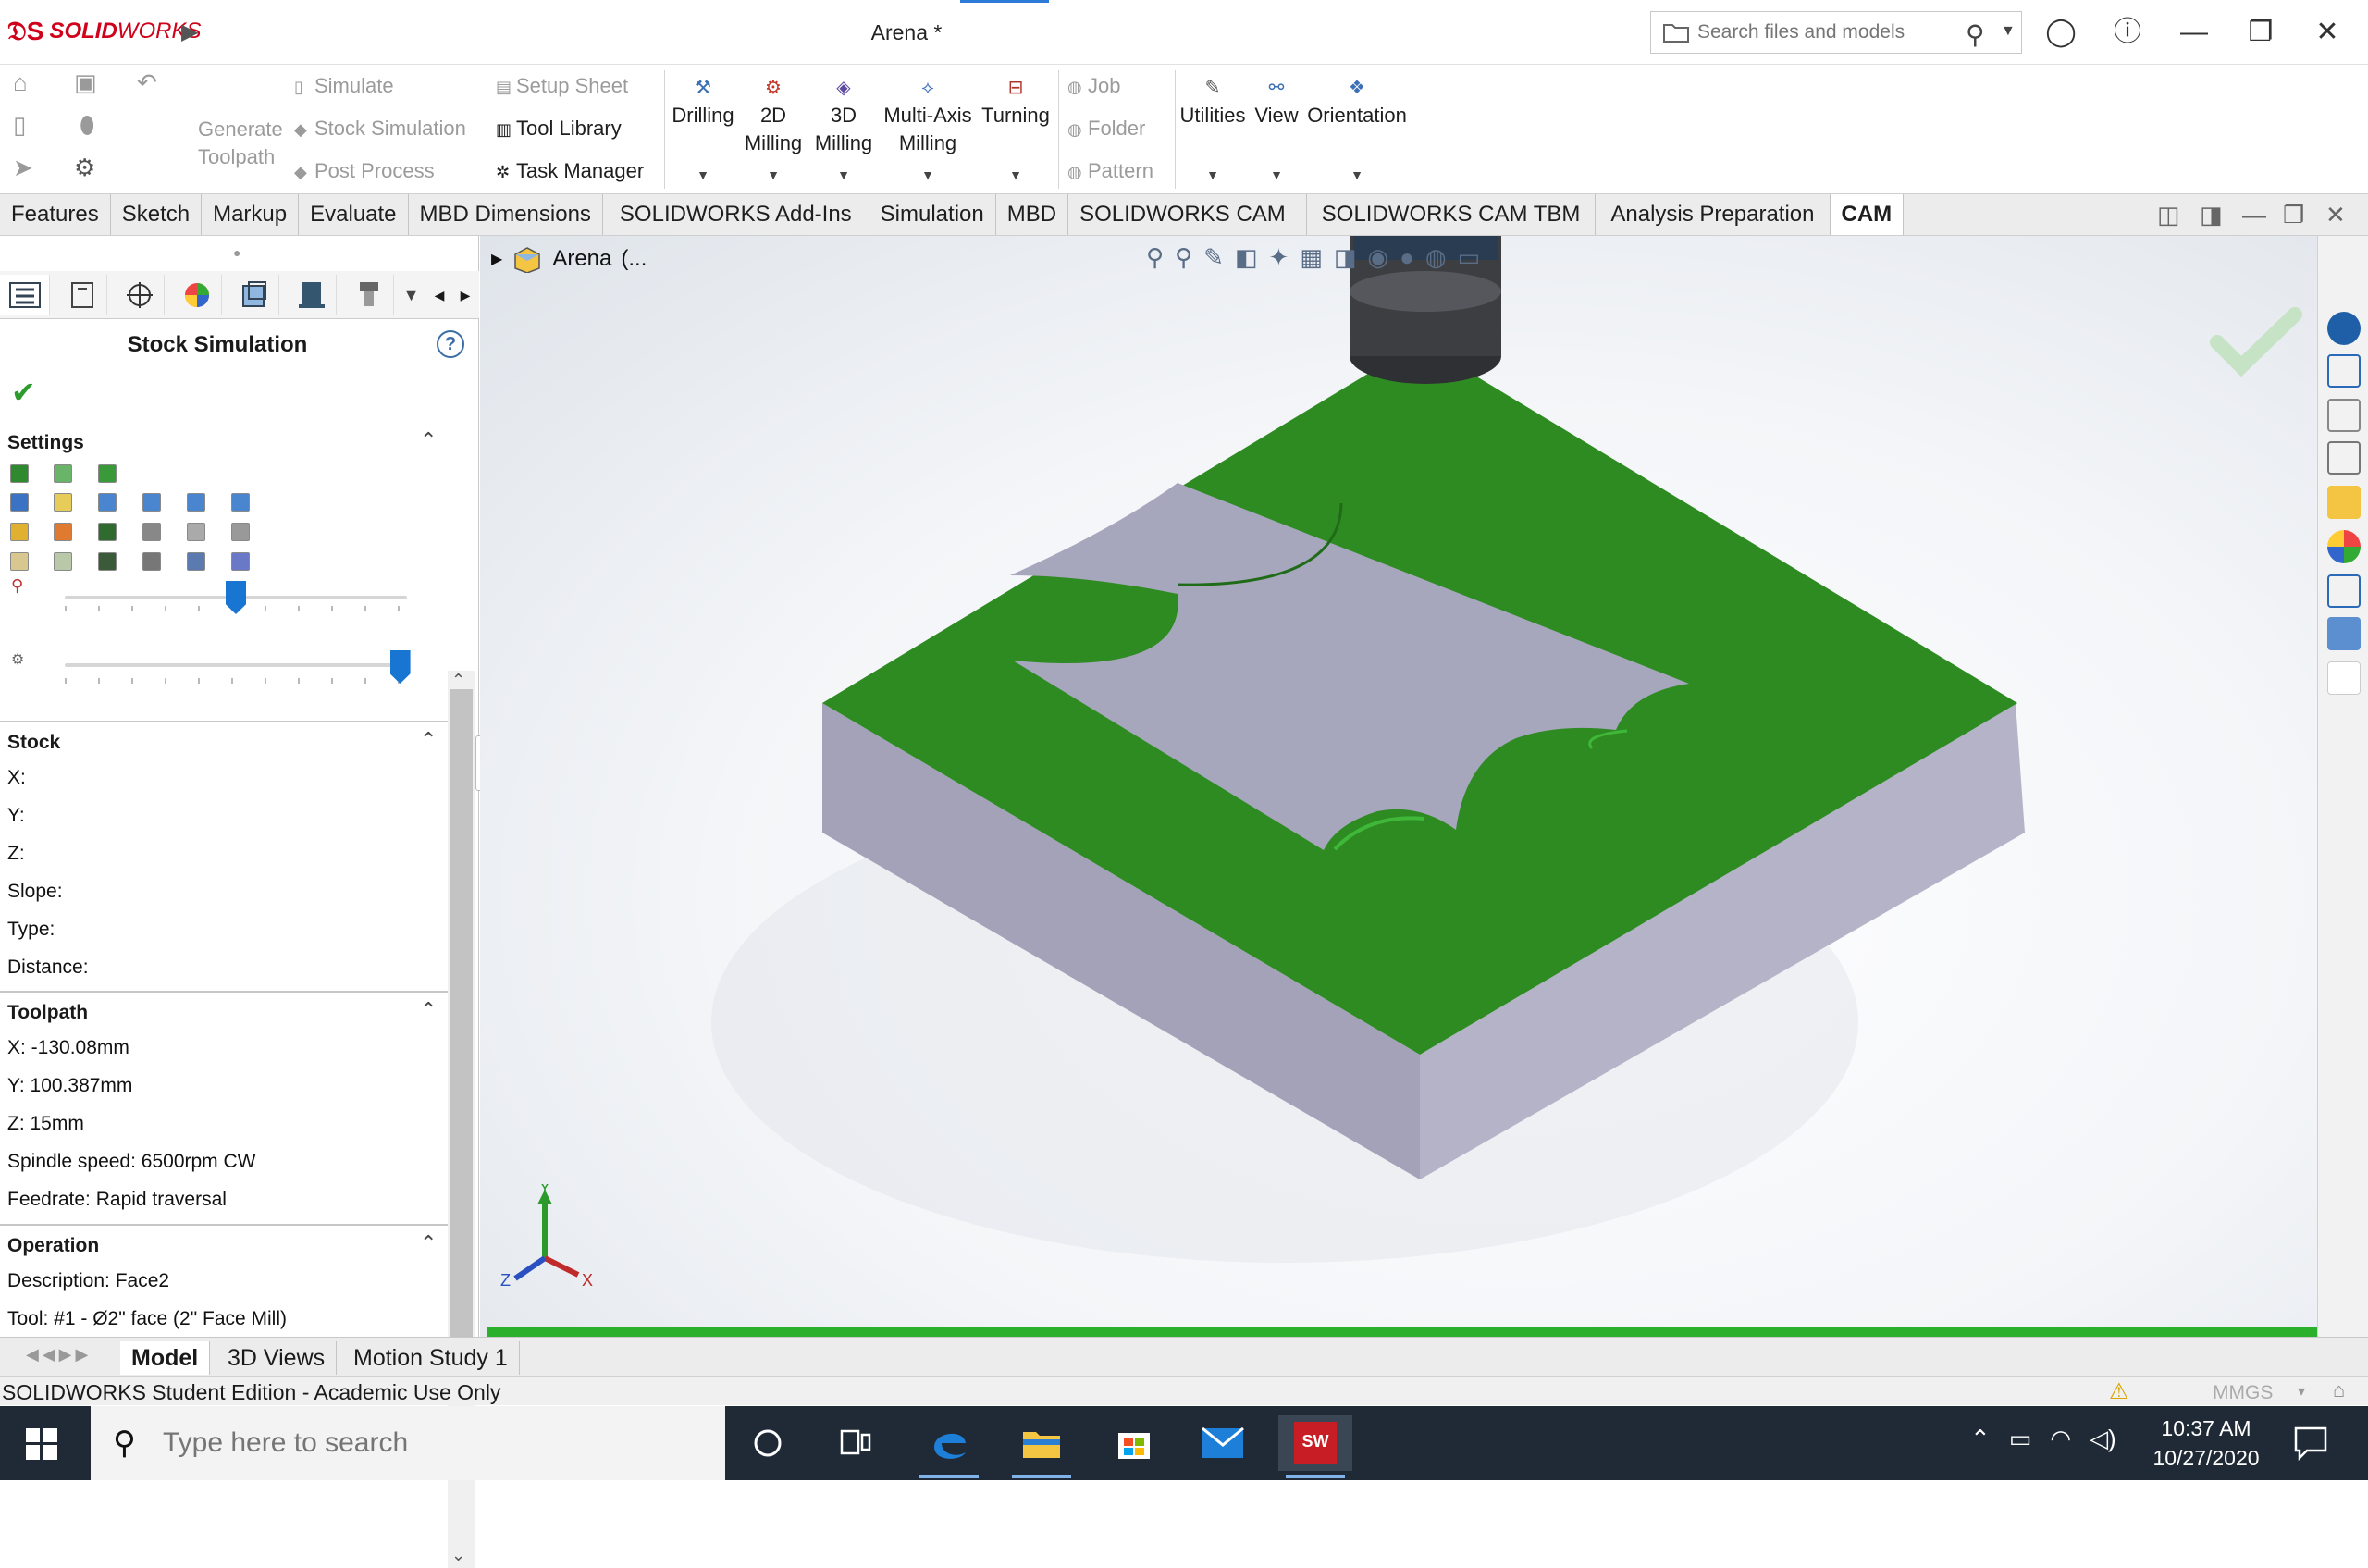 The image size is (2368, 1568). What do you see at coordinates (429, 740) in the screenshot?
I see `stock-collapse-icon: ⌃` at bounding box center [429, 740].